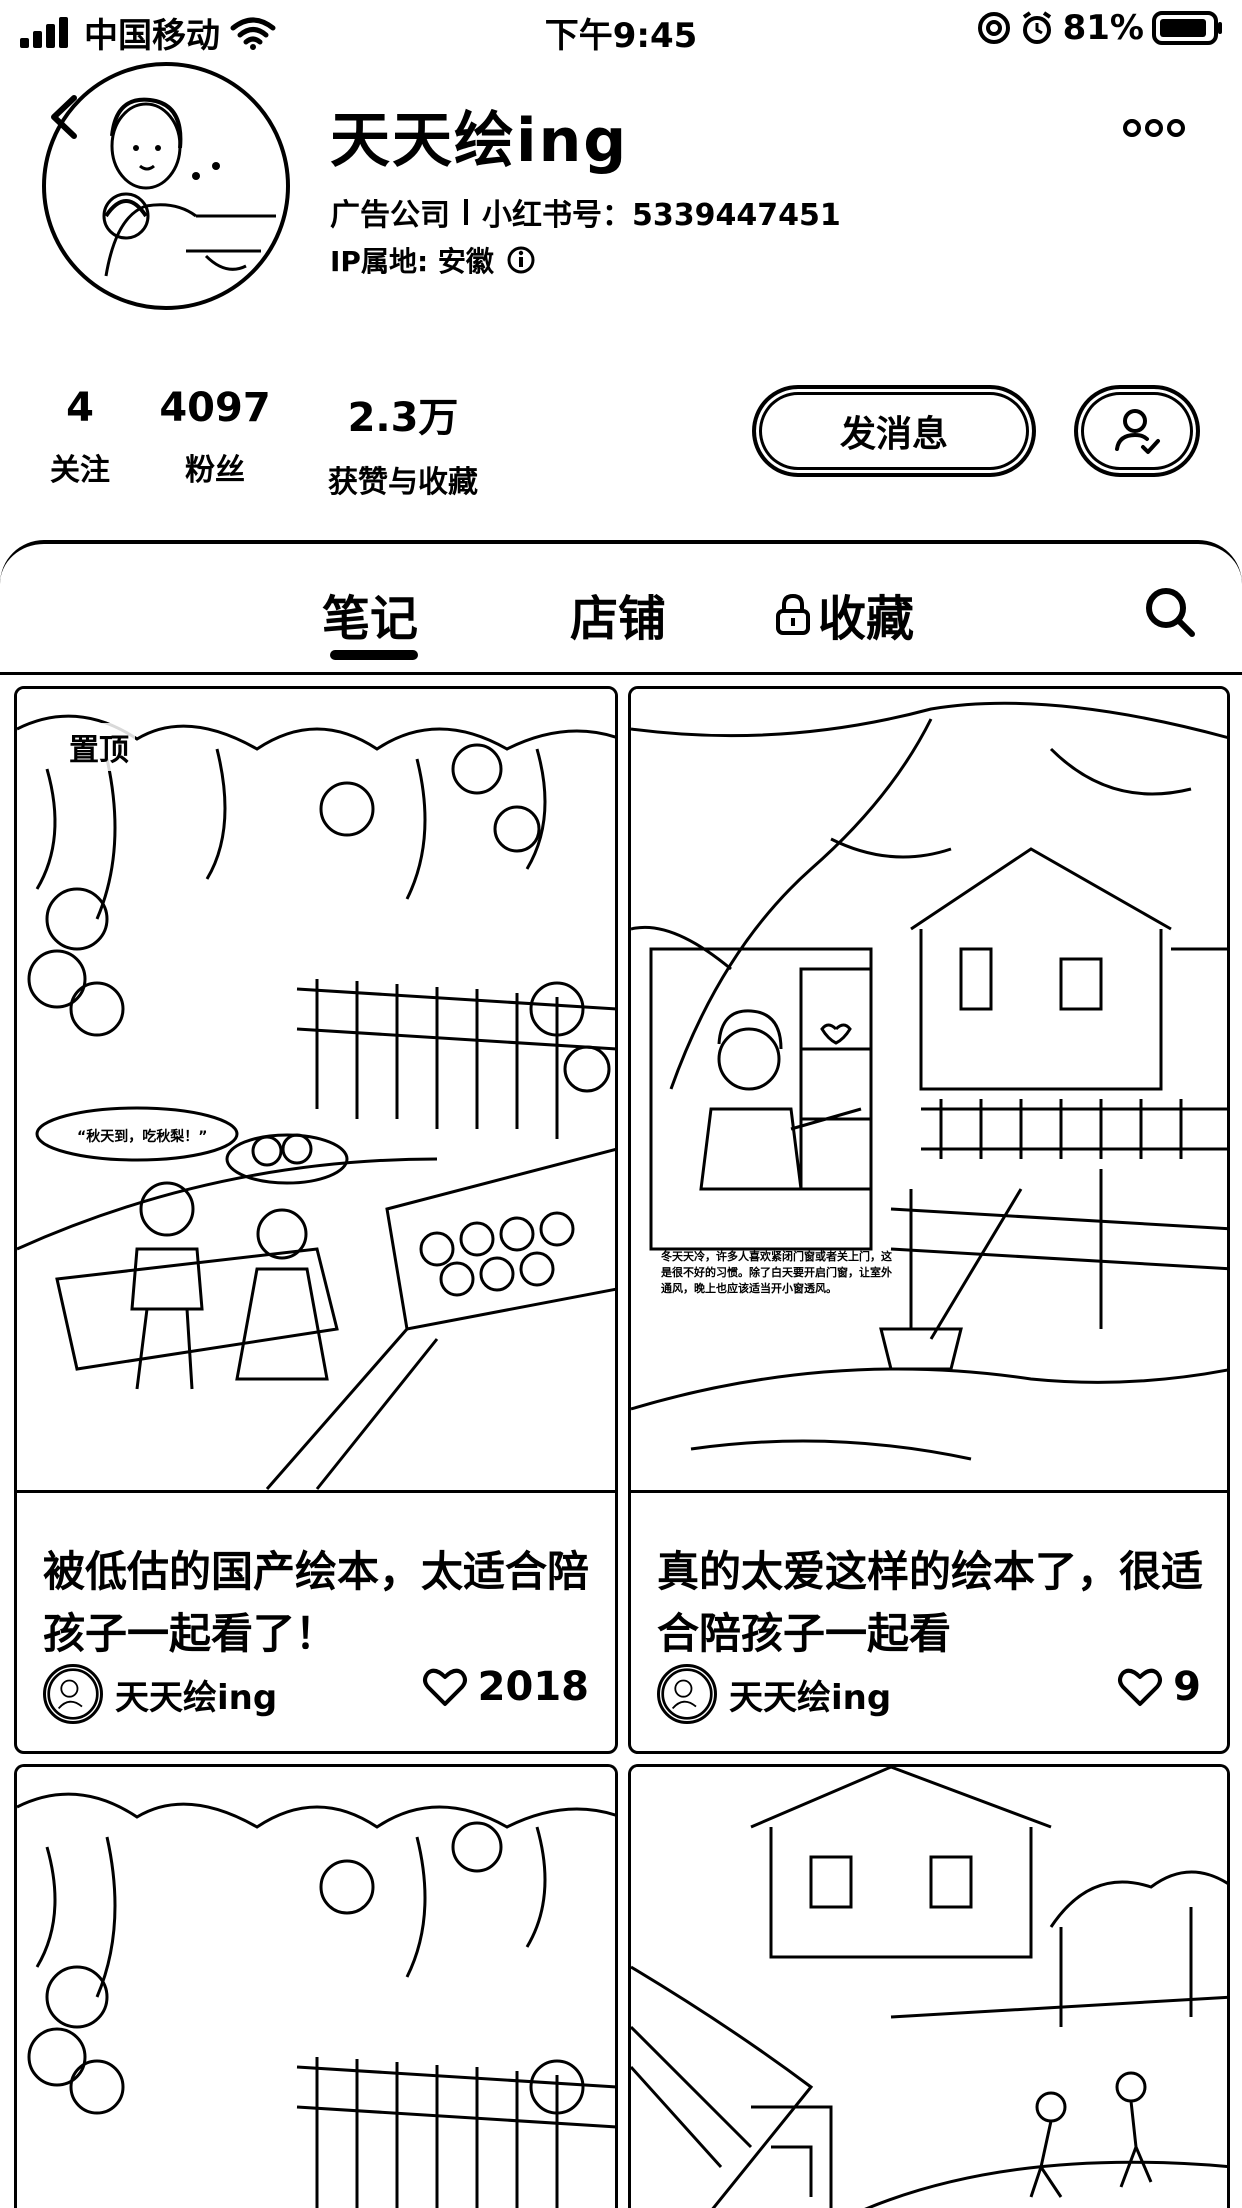  I want to click on profile-id-value: 5339447451, so click(736, 215).